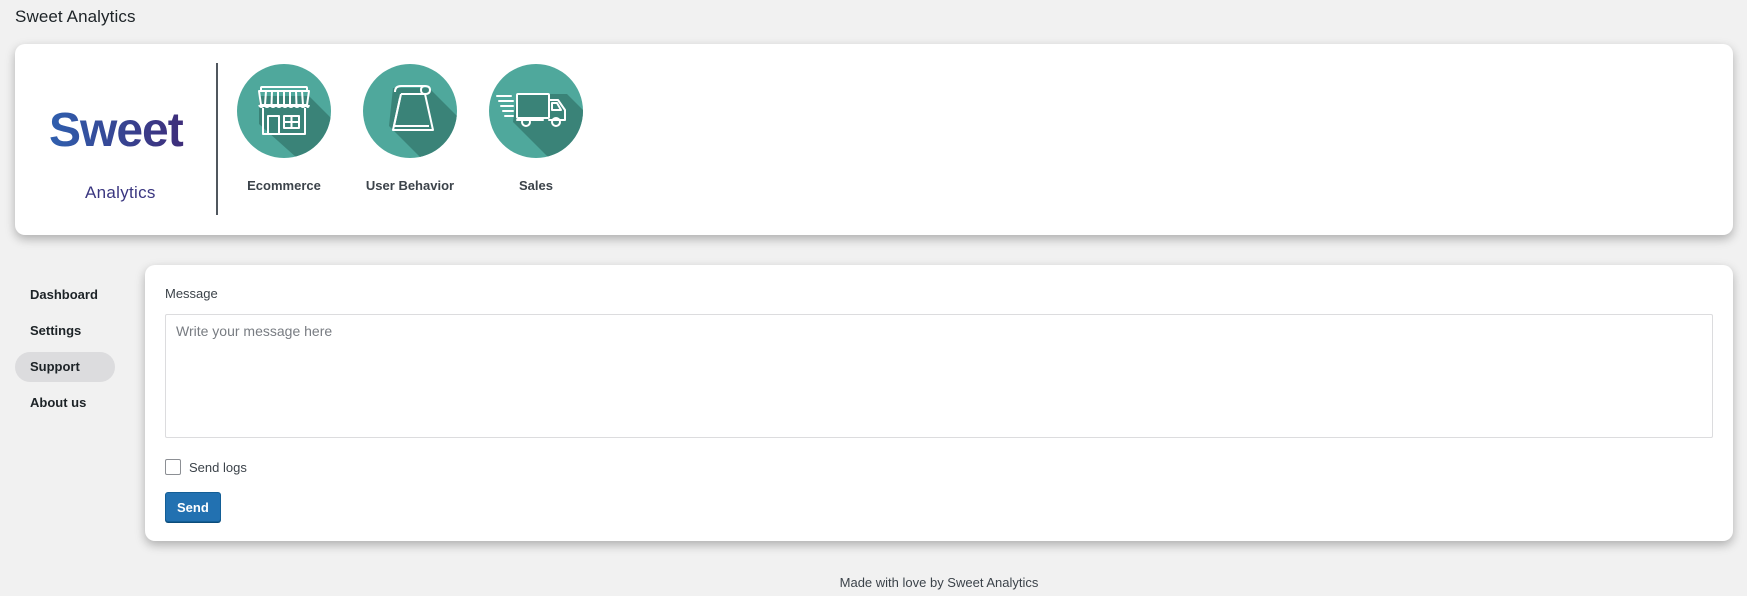 Image resolution: width=1747 pixels, height=596 pixels. I want to click on sidebar-nav: Dashboard Settings Support About us, so click(65, 352).